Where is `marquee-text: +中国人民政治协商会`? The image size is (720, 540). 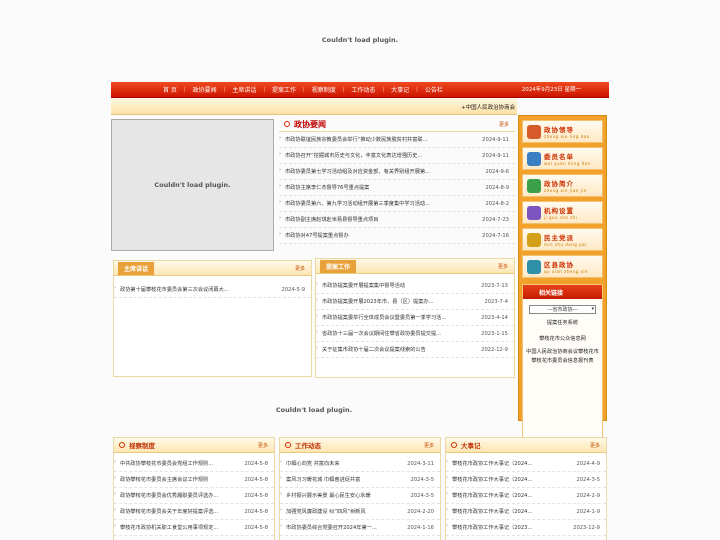
marquee-text: +中国人民政治协商会 is located at coordinates (488, 107).